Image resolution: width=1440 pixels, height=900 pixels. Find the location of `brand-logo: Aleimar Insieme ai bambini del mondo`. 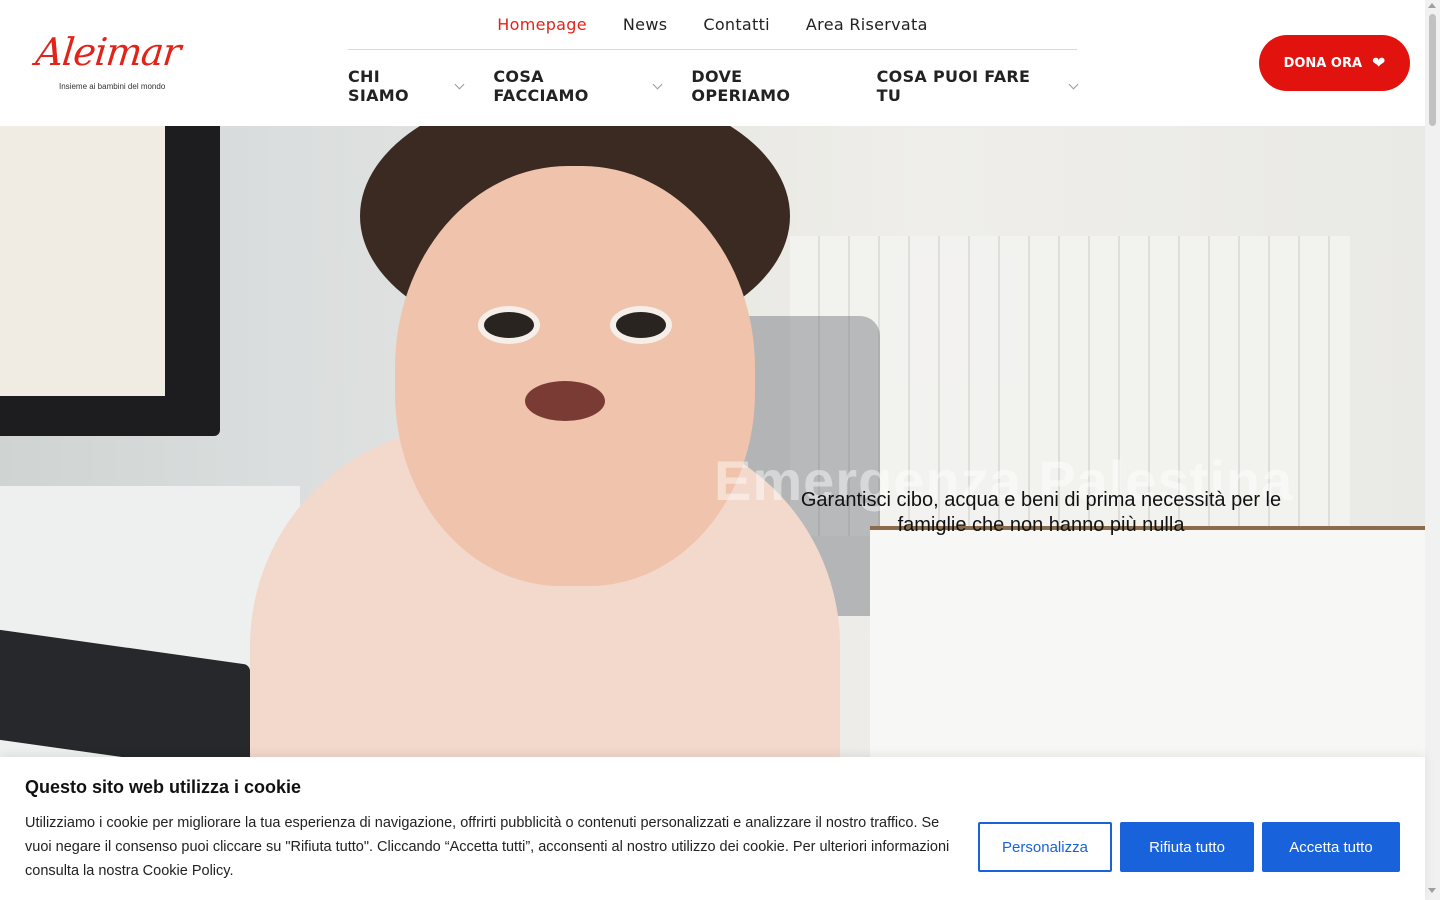

brand-logo: Aleimar Insieme ai bambini del mondo is located at coordinates (114, 62).